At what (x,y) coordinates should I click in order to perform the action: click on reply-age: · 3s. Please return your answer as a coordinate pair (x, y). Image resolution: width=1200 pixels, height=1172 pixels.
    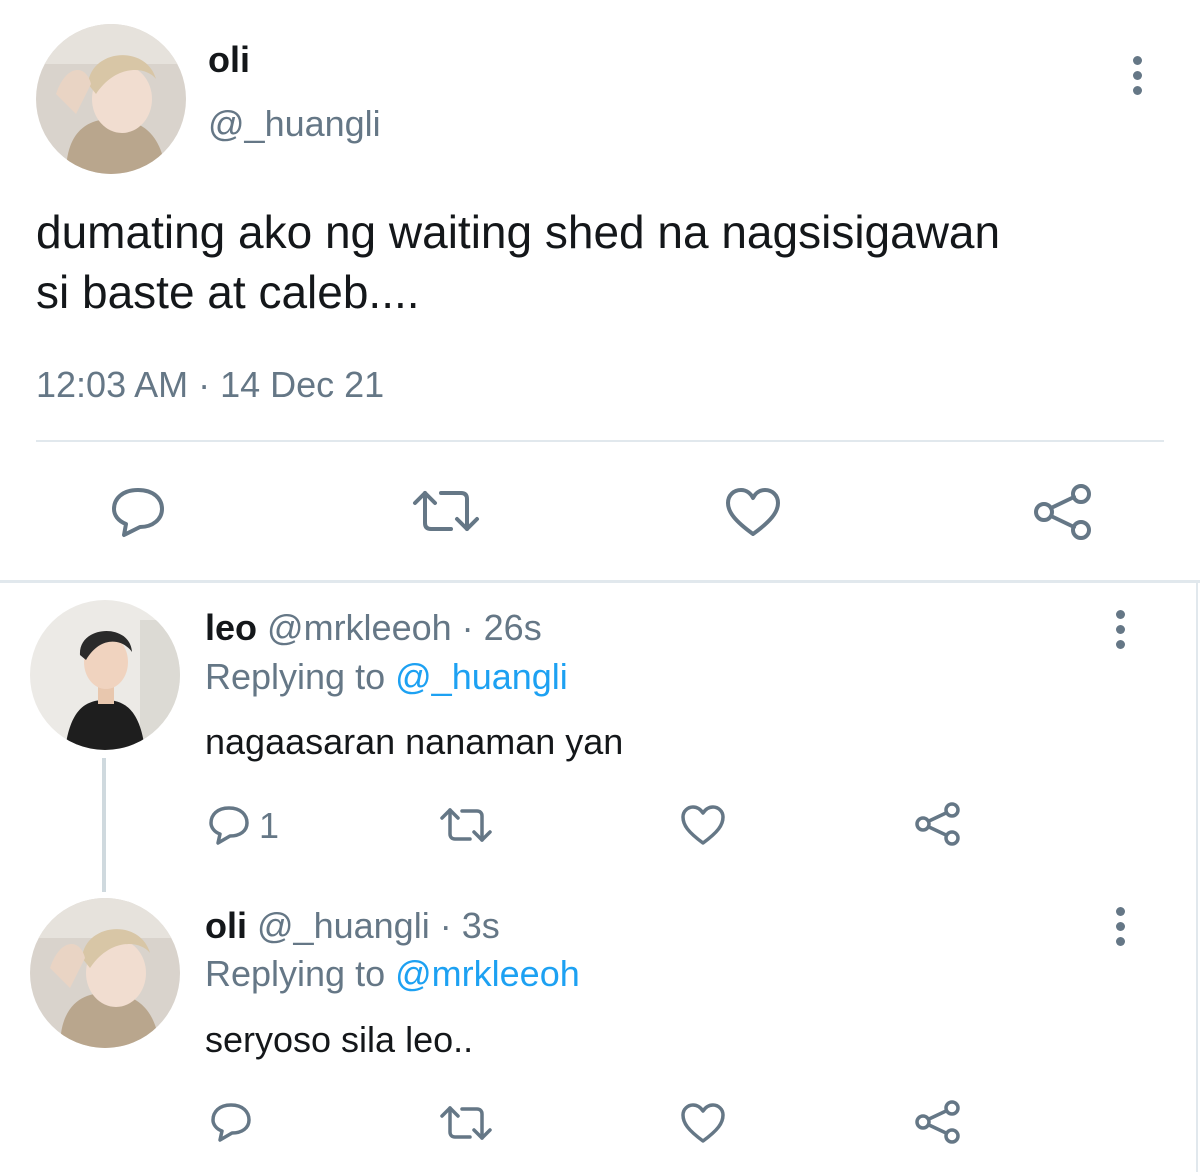
    Looking at the image, I should click on (469, 925).